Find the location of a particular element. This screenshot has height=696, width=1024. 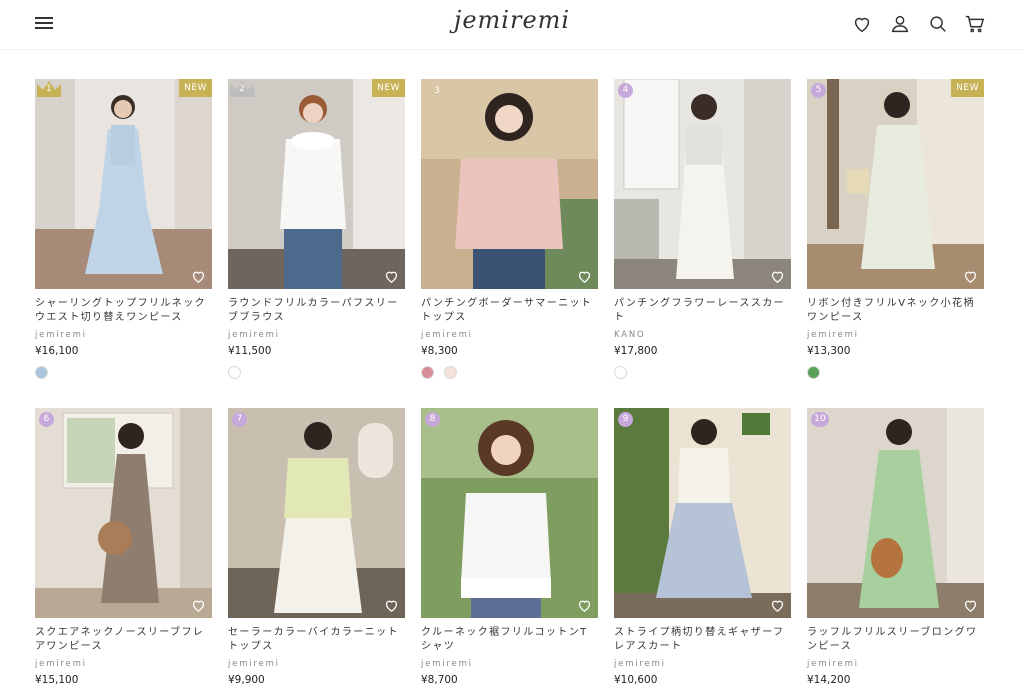

product-image: 7 is located at coordinates (316, 513).